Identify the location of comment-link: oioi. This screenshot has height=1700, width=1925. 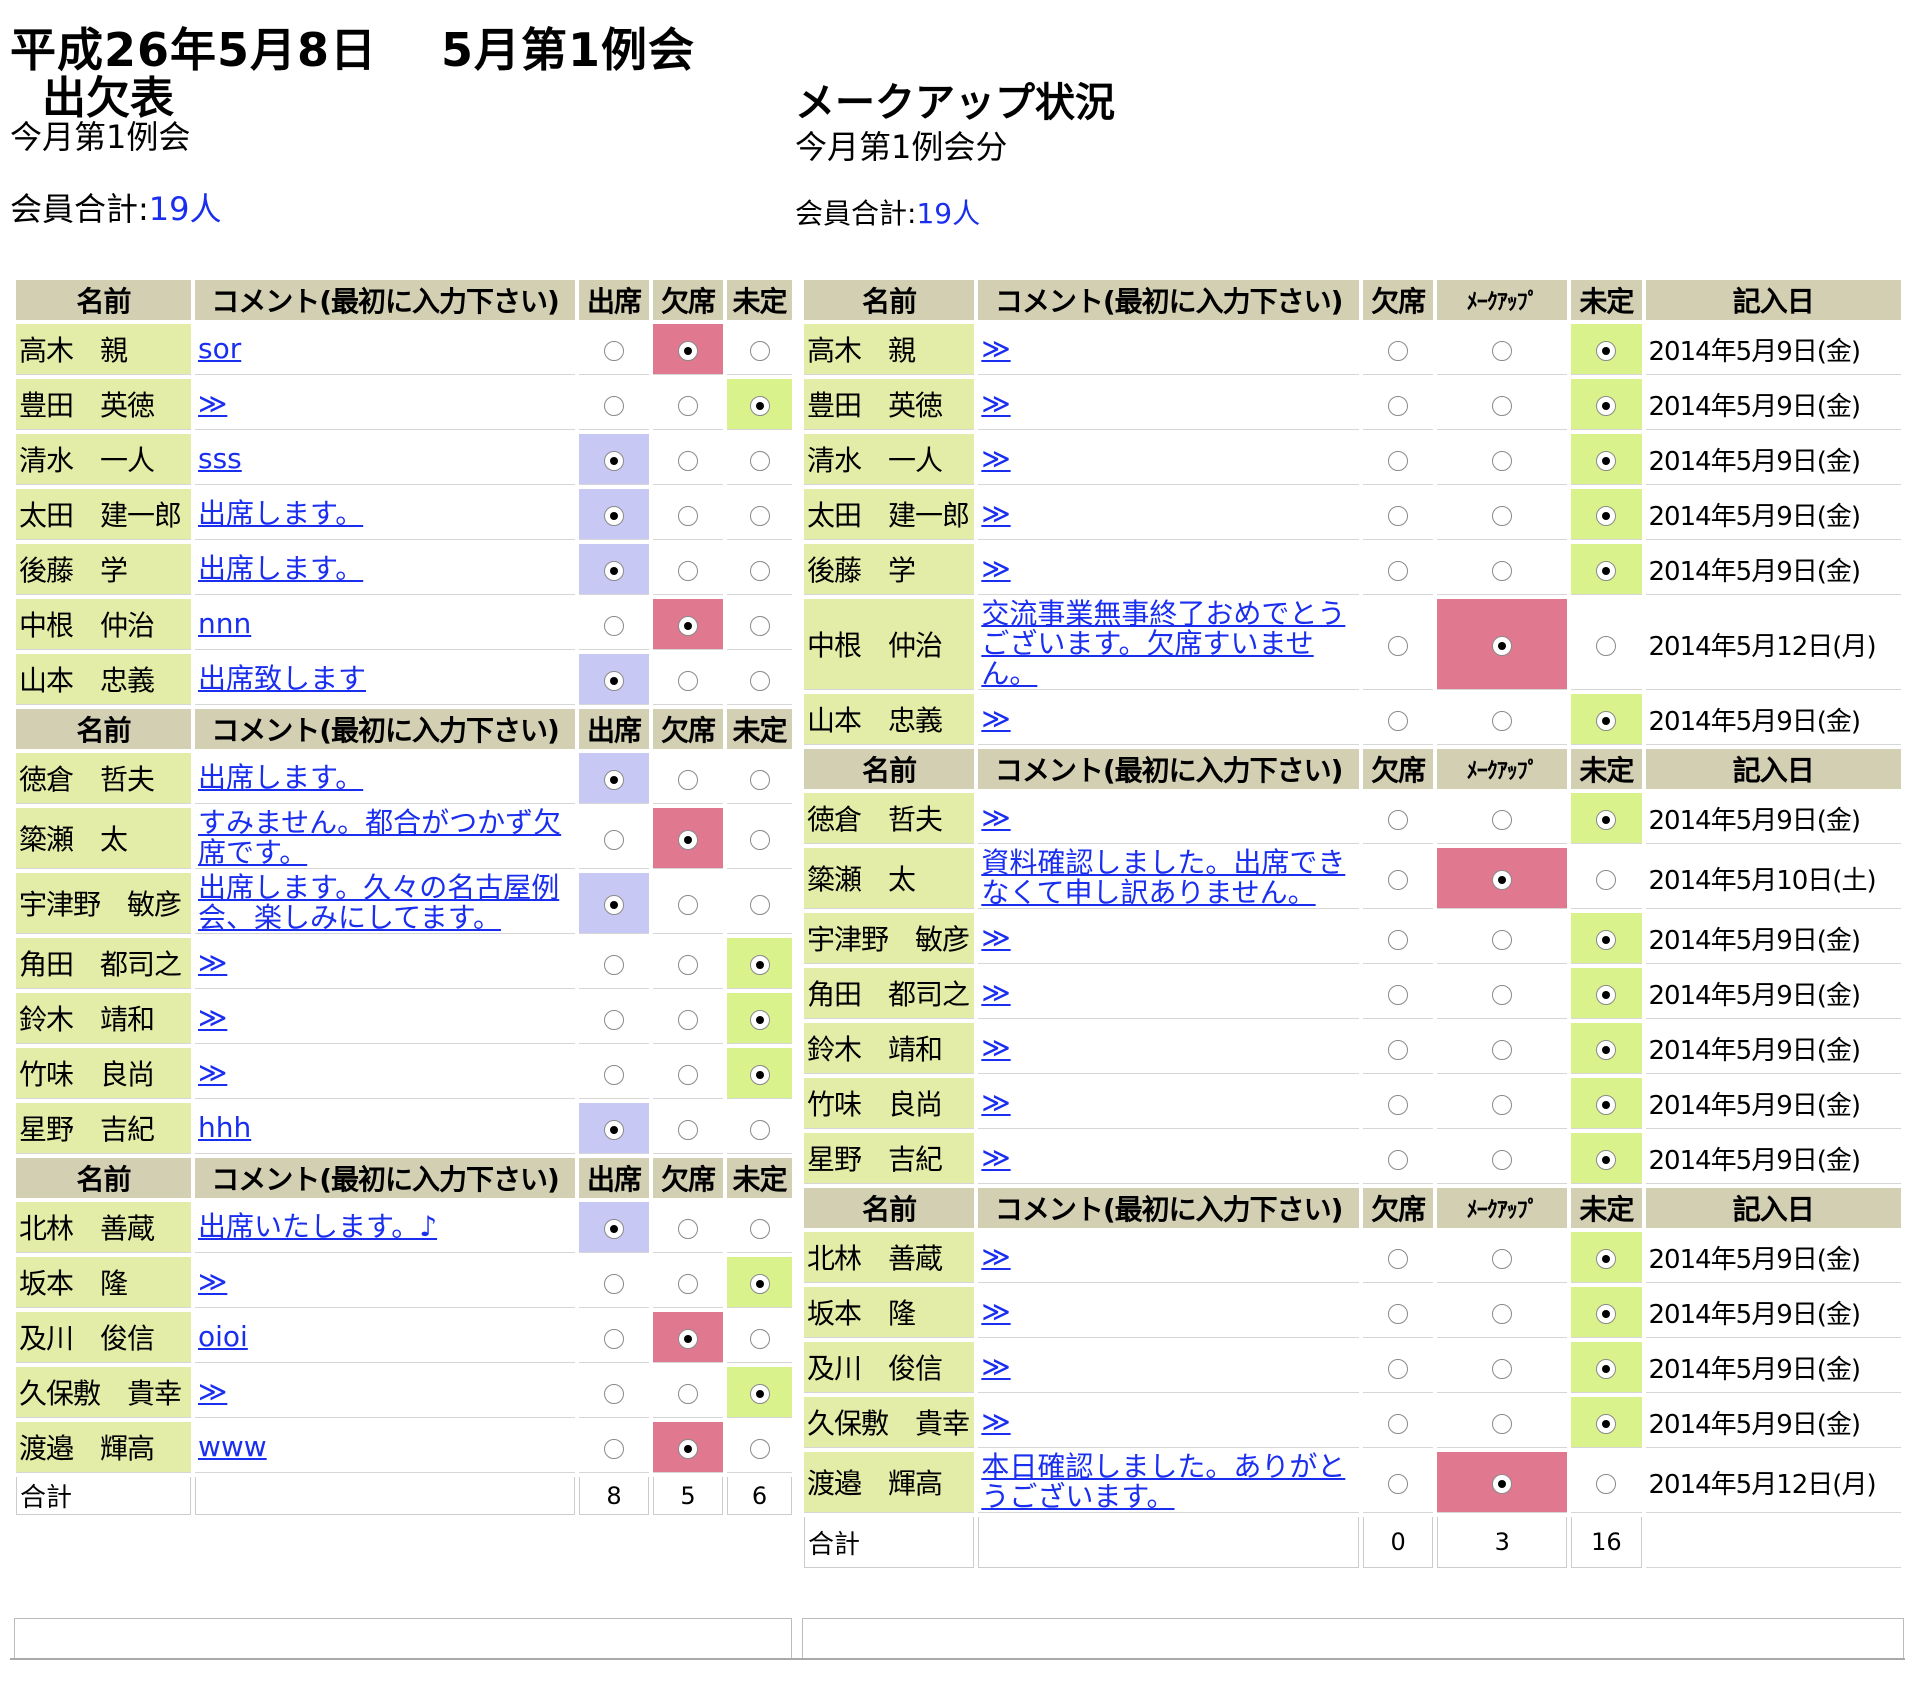
(385, 1337).